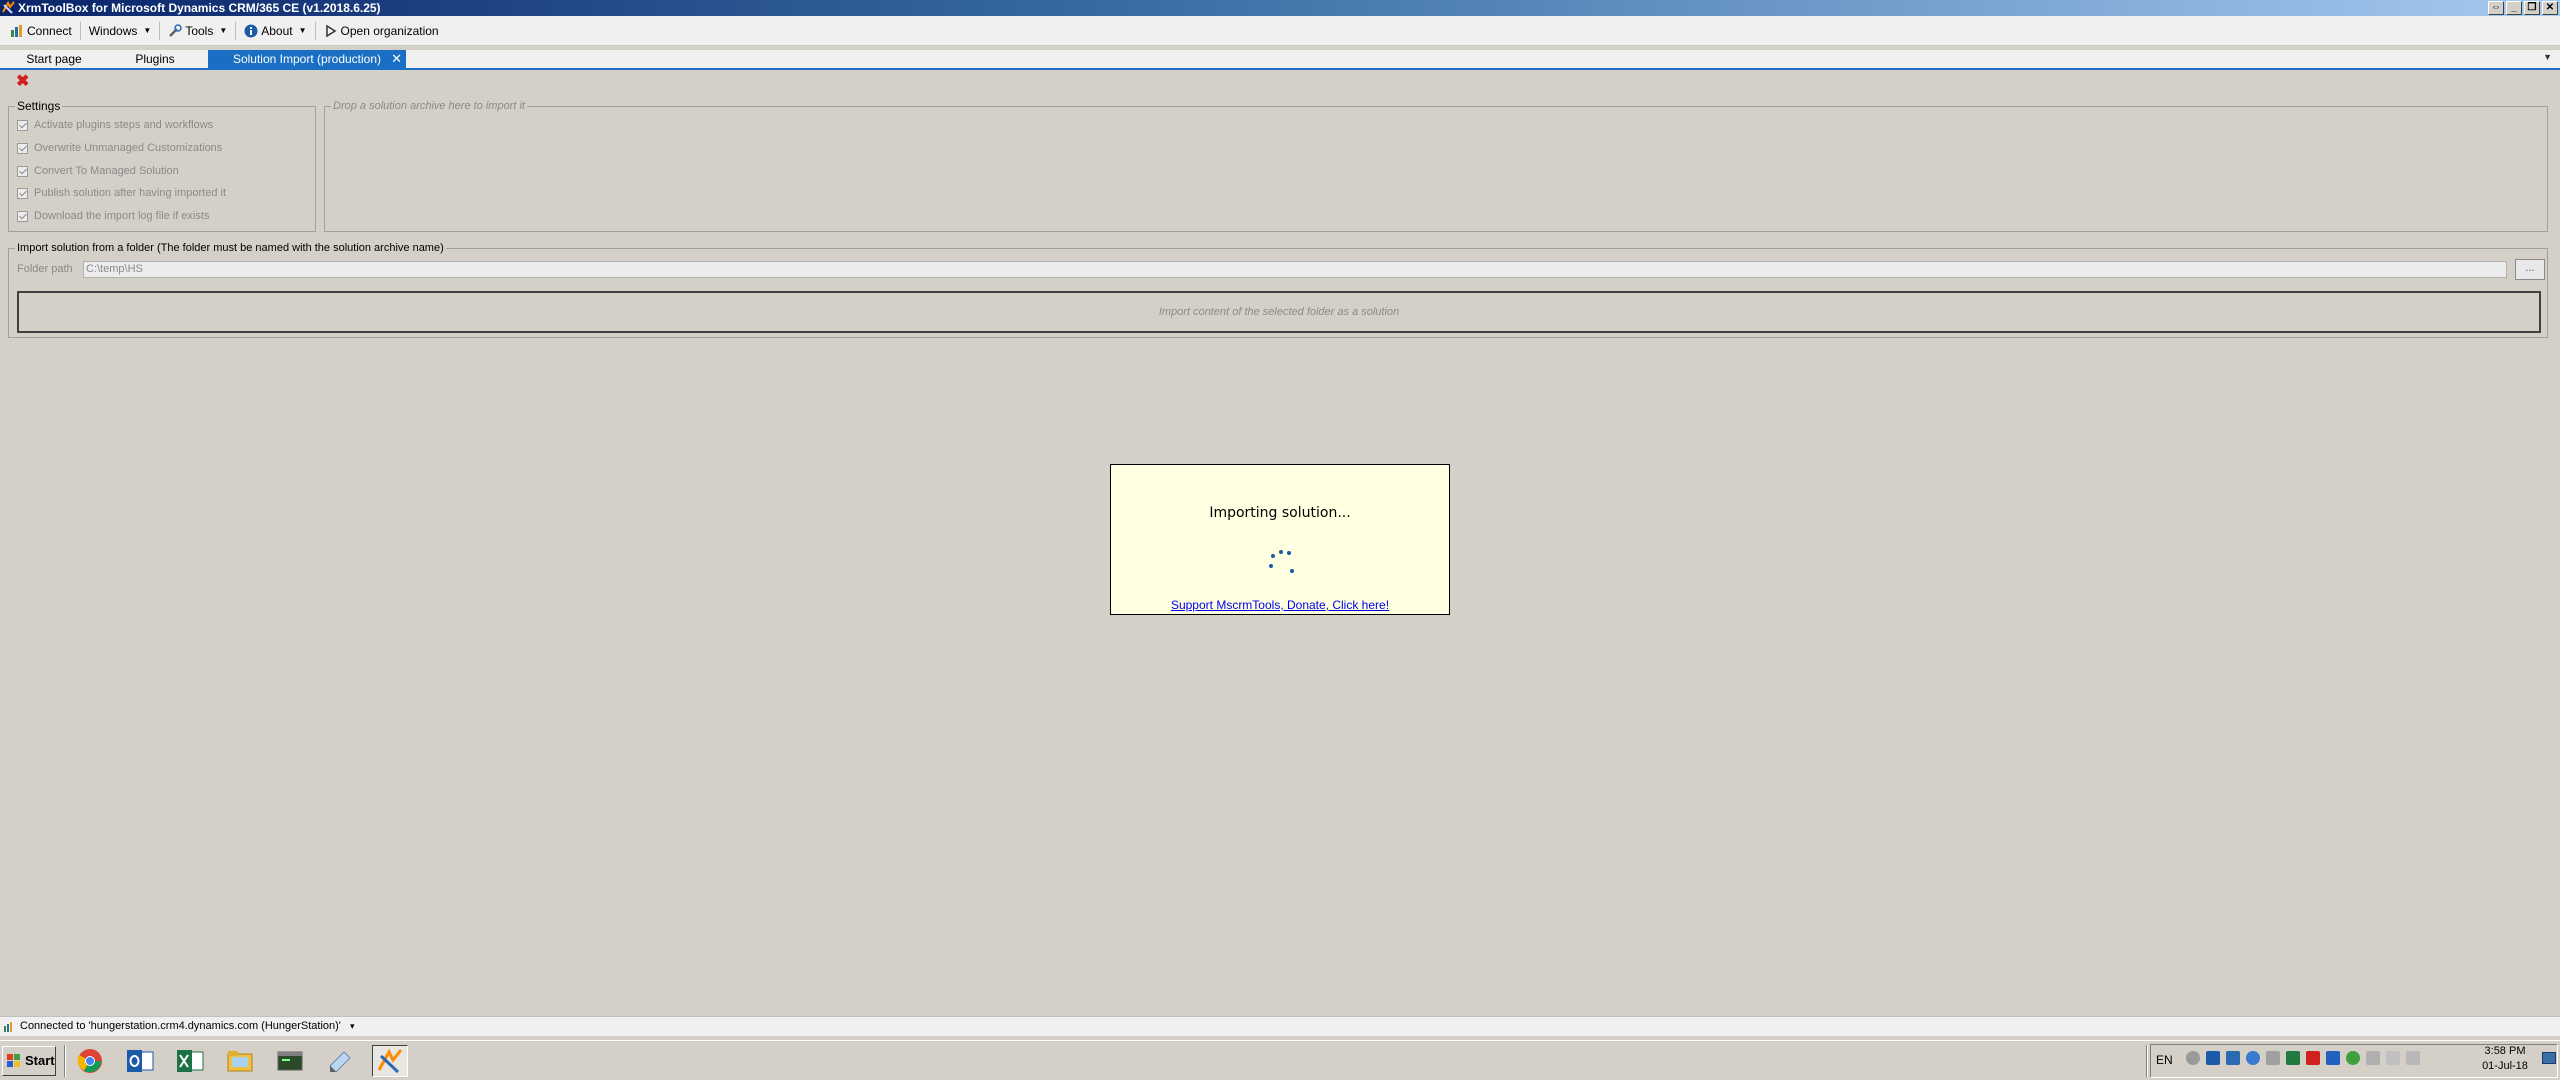 The height and width of the screenshot is (1080, 2560). What do you see at coordinates (124, 125) in the screenshot?
I see `option-label: Activate plugins steps and workflows` at bounding box center [124, 125].